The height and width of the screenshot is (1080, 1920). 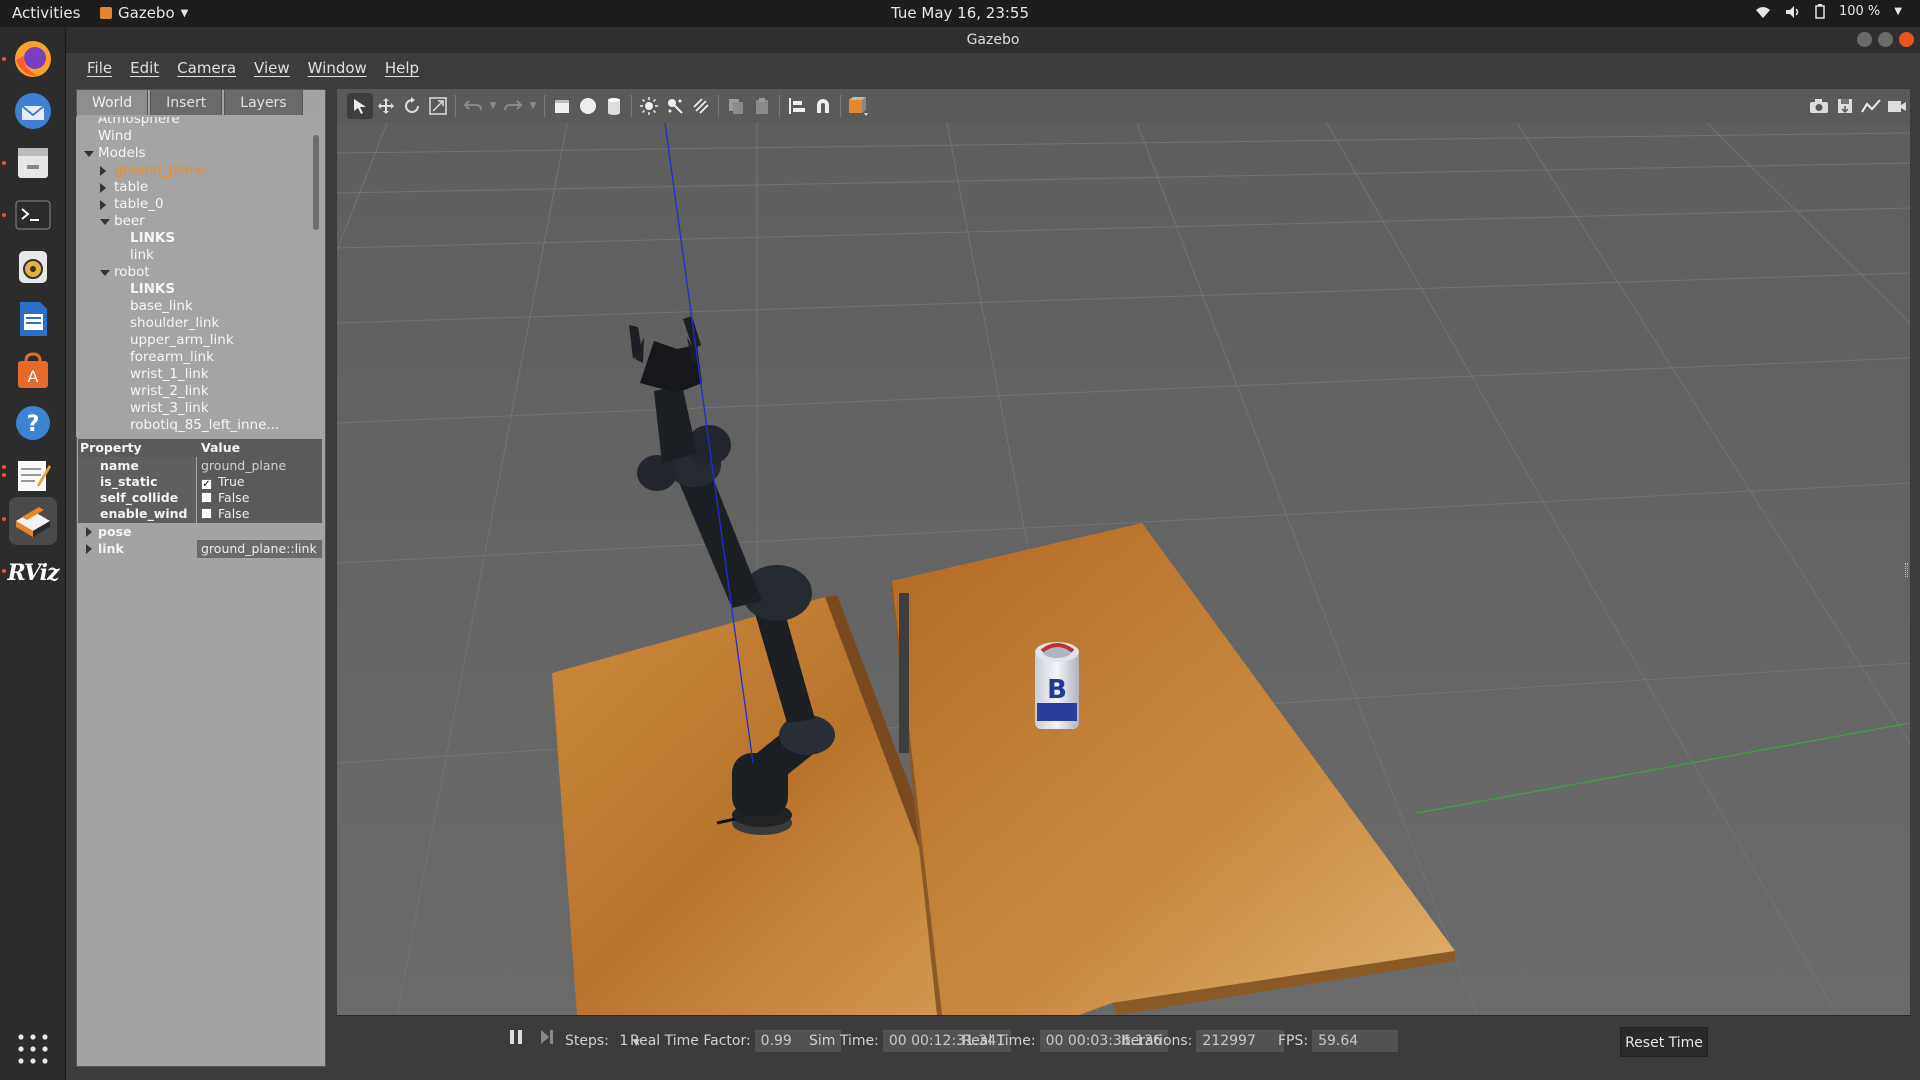 I want to click on property-value: ground_plane::link, so click(x=259, y=549).